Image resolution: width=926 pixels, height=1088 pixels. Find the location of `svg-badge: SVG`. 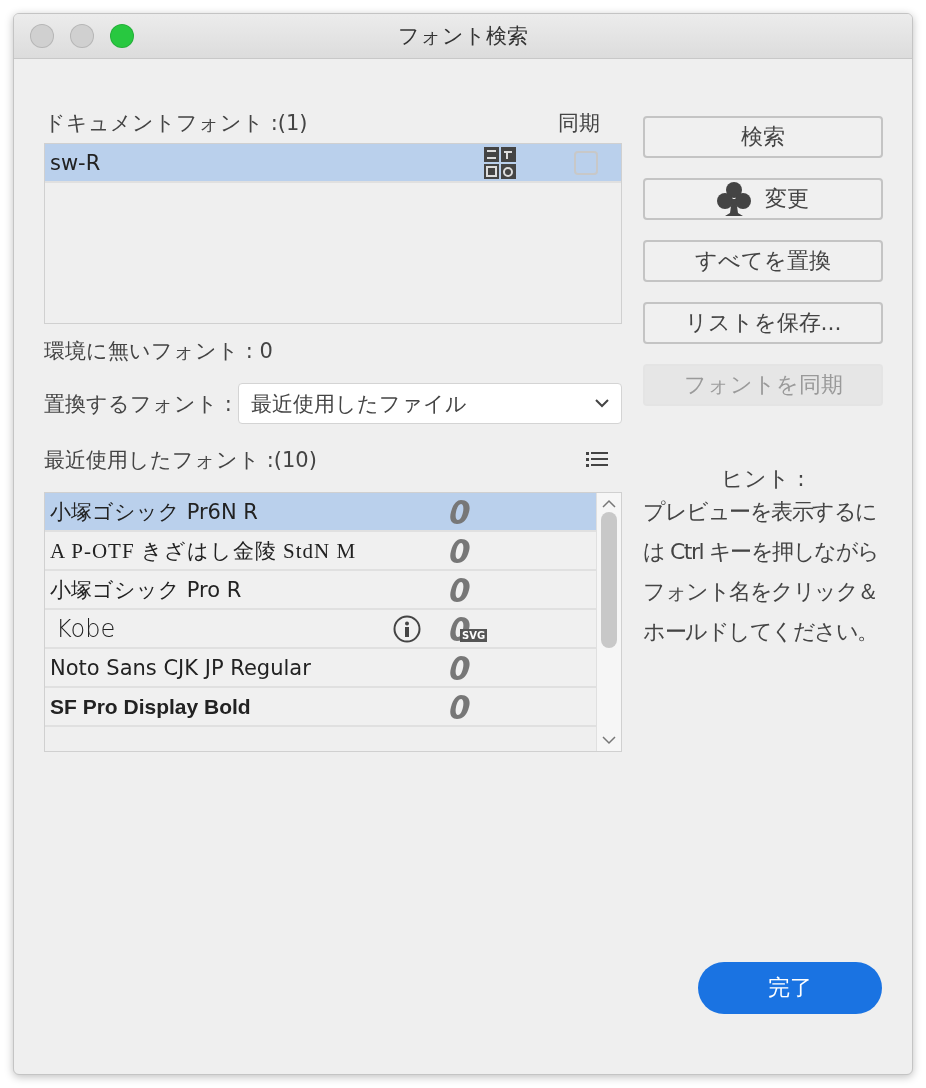

svg-badge: SVG is located at coordinates (474, 635).